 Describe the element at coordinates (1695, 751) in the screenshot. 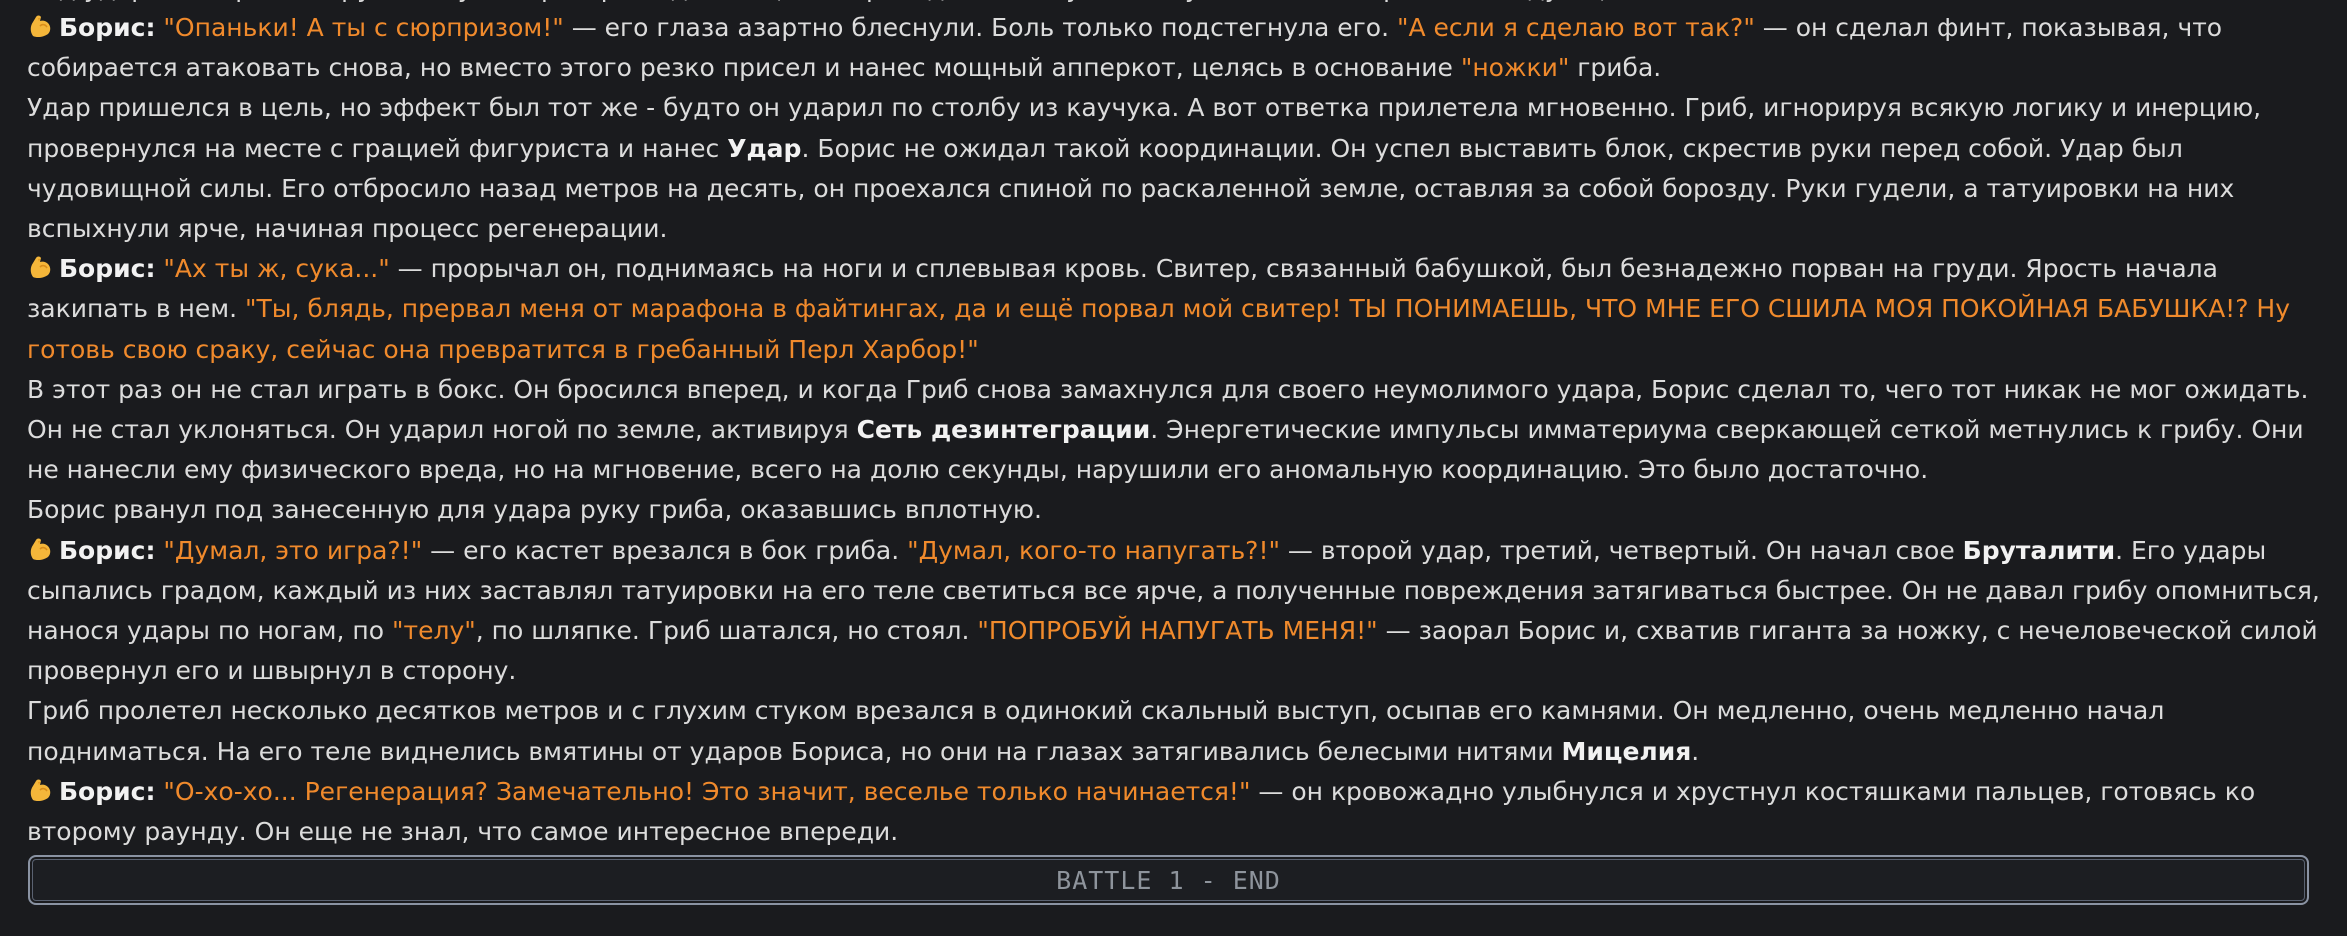

I see `narration: .` at that location.